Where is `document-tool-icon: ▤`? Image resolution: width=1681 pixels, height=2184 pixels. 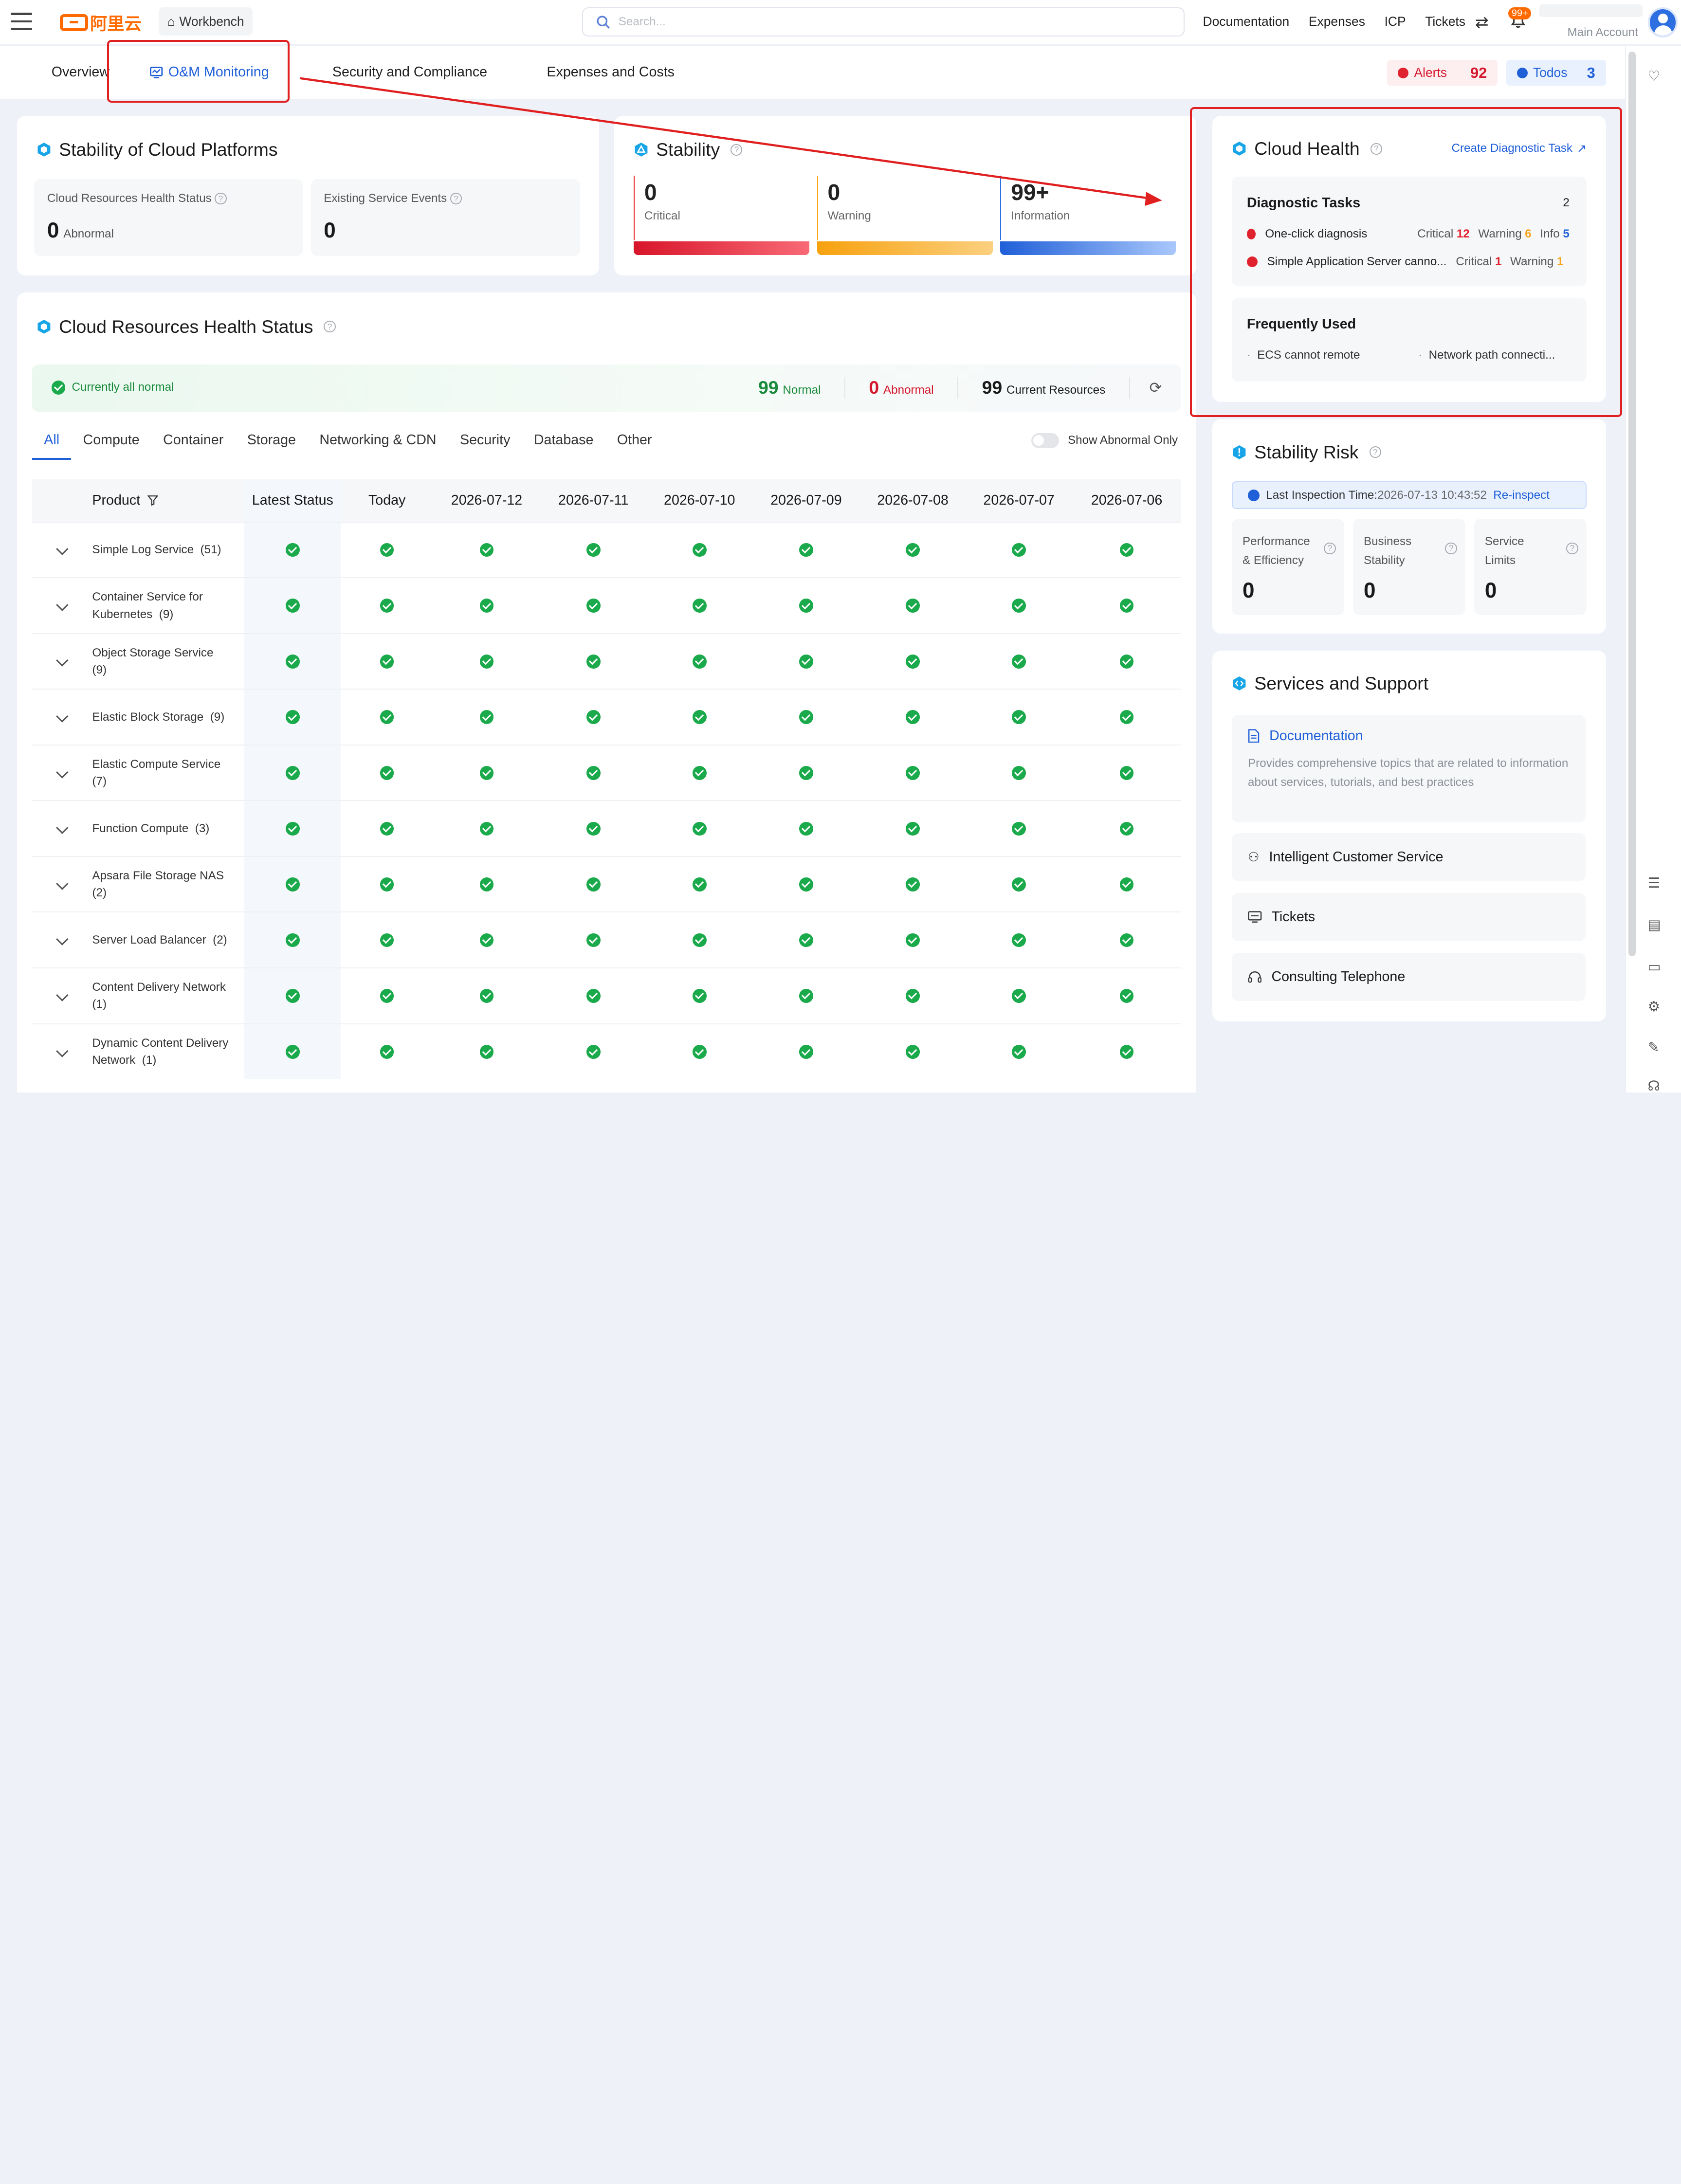 document-tool-icon: ▤ is located at coordinates (1654, 924).